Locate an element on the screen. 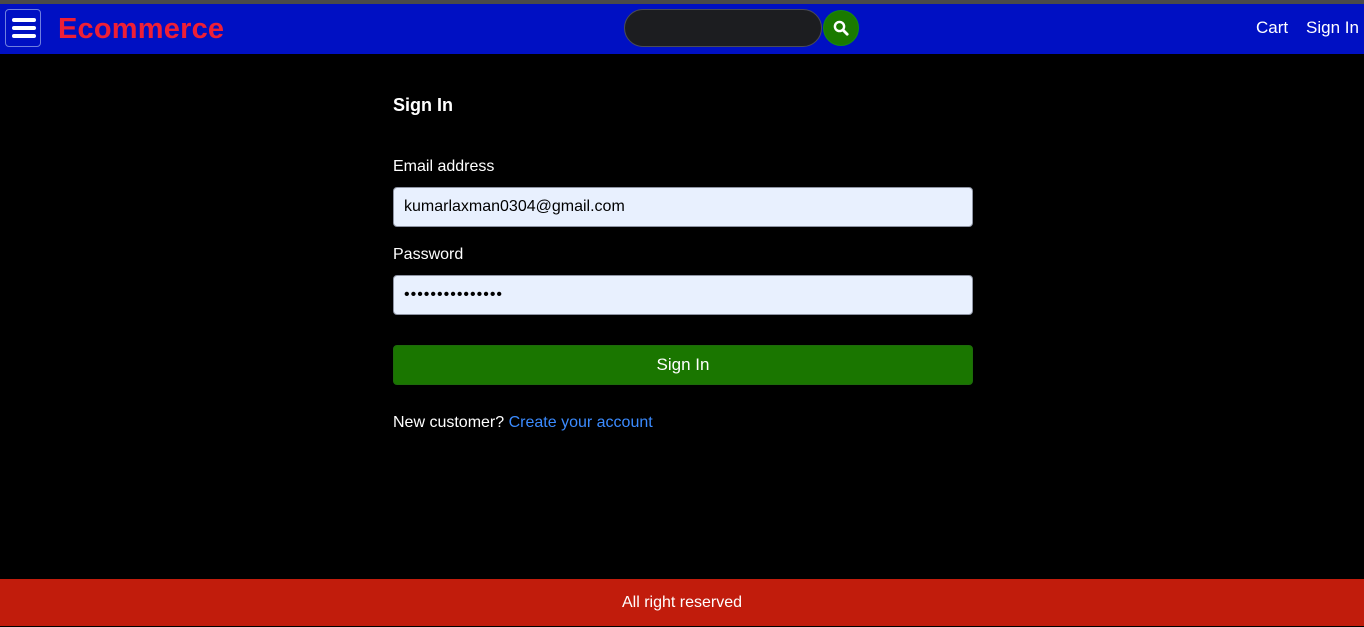 This screenshot has height=627, width=1364. page-title: Sign In is located at coordinates (423, 105).